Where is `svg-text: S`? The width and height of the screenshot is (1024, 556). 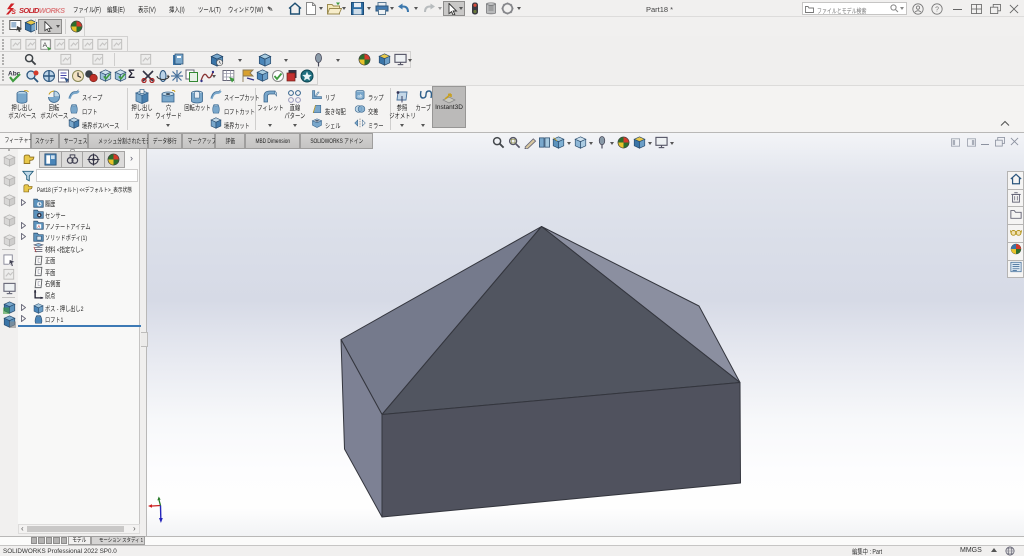
svg-text: S is located at coordinates (14, 12).